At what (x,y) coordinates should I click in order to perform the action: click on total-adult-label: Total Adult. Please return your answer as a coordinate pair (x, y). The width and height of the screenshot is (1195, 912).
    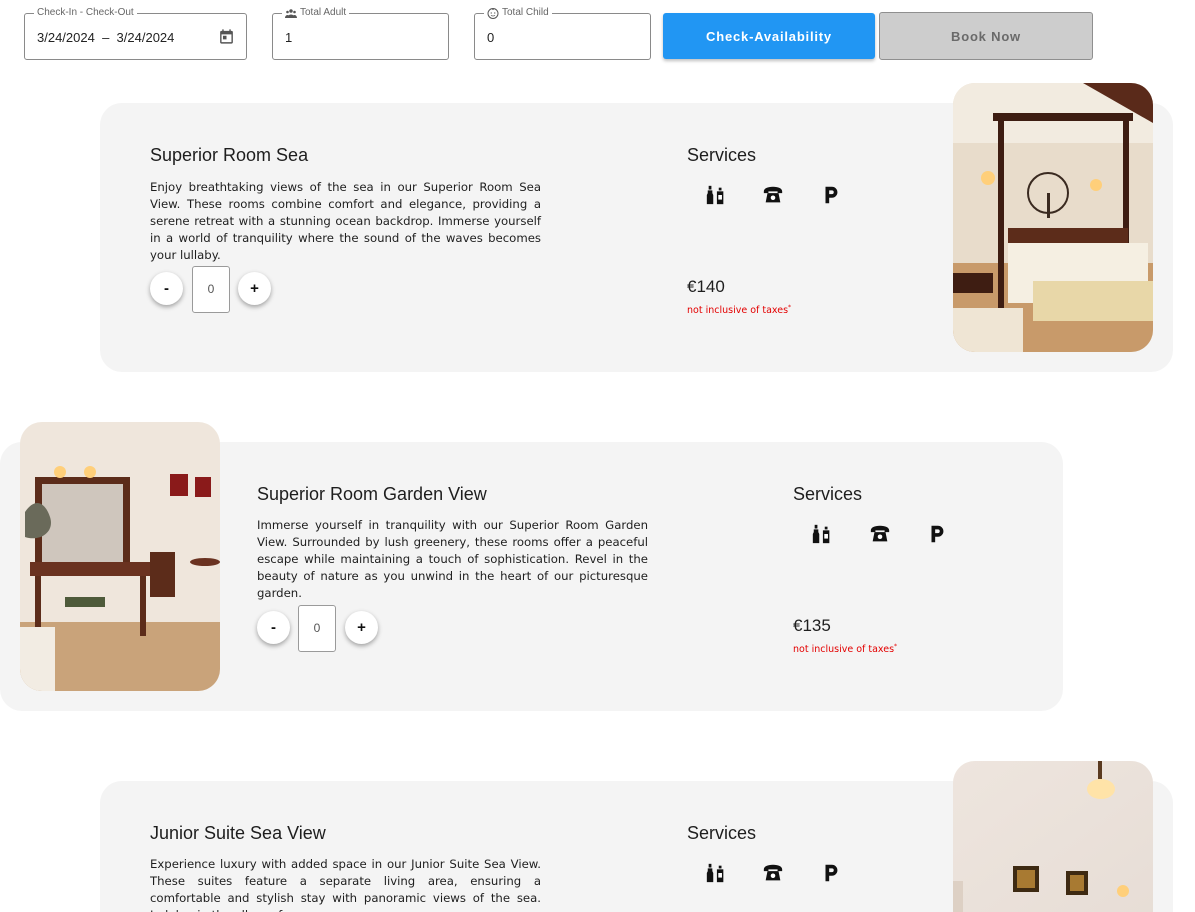
    Looking at the image, I should click on (316, 13).